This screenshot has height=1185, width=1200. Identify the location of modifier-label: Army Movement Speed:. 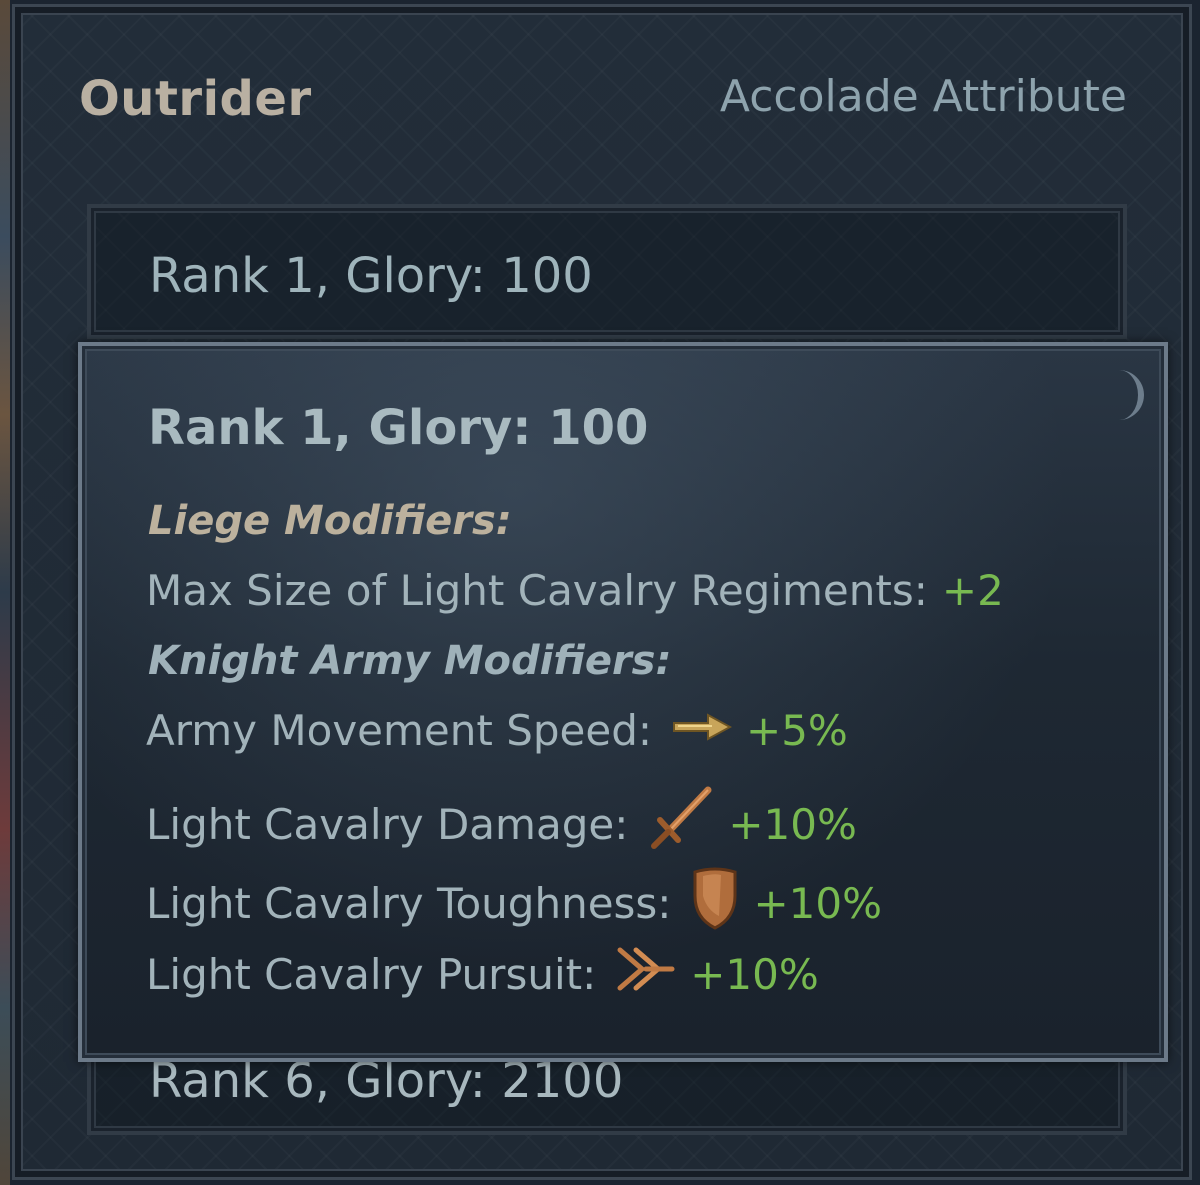
(399, 730).